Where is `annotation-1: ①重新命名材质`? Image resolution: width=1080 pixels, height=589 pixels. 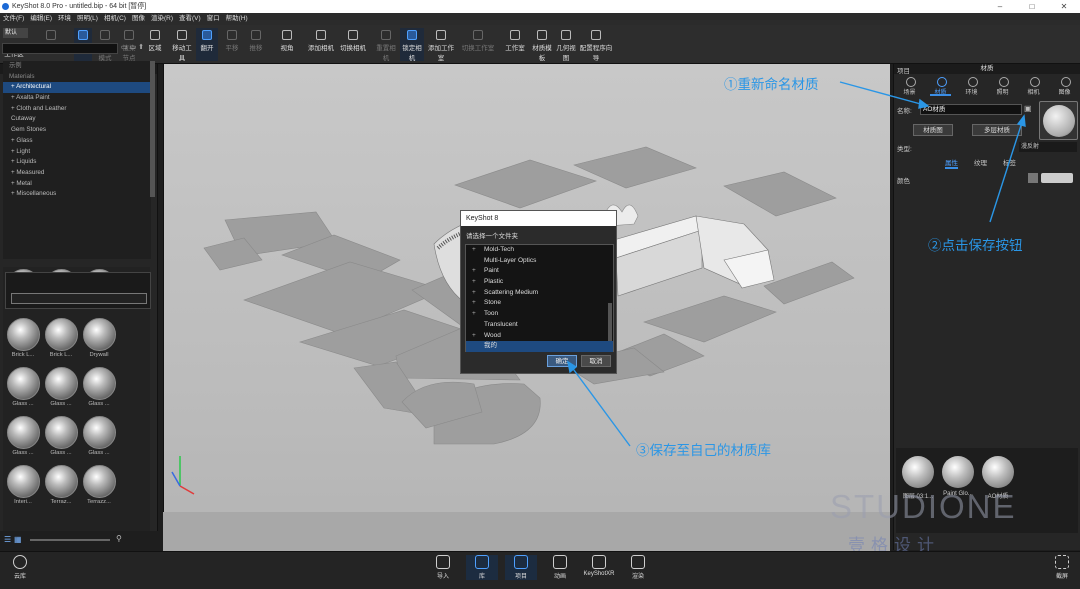 annotation-1: ①重新命名材质 is located at coordinates (771, 84).